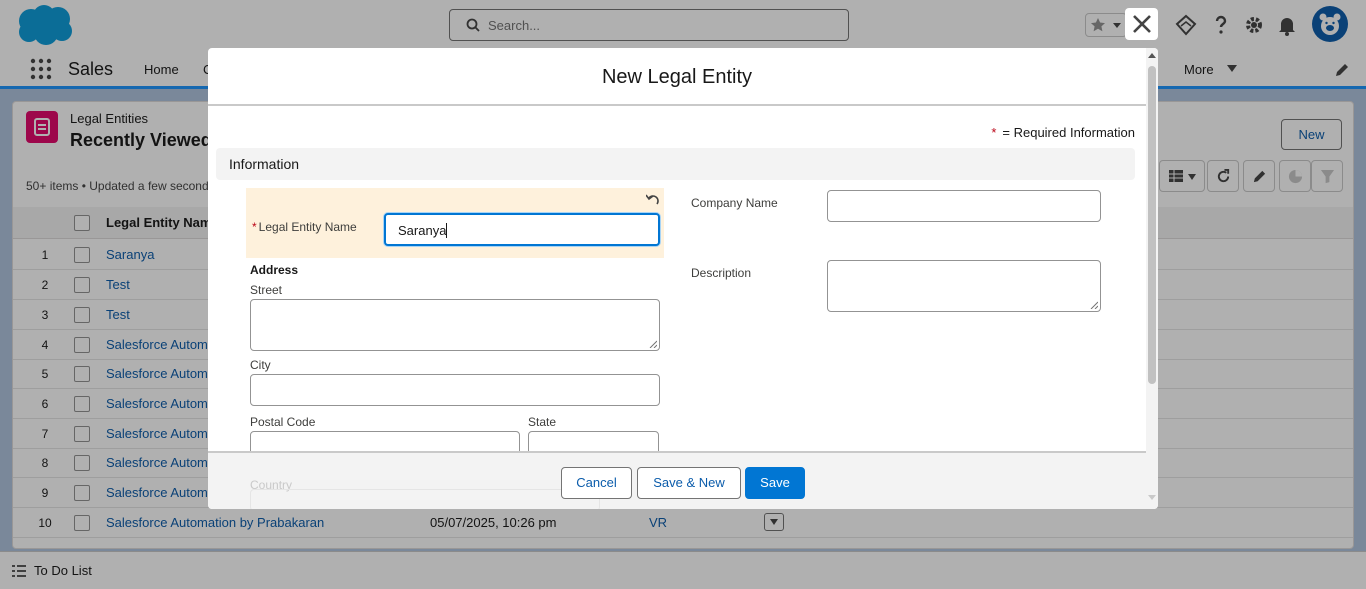  What do you see at coordinates (721, 273) in the screenshot?
I see `description-label: Description` at bounding box center [721, 273].